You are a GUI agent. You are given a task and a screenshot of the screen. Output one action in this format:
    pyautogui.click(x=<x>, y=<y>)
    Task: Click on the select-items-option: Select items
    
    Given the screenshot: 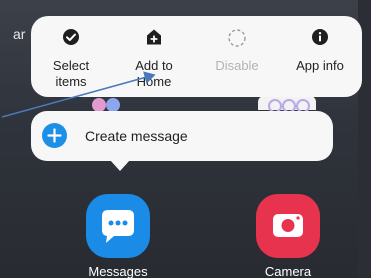 What is the action you would take?
    pyautogui.click(x=71, y=56)
    